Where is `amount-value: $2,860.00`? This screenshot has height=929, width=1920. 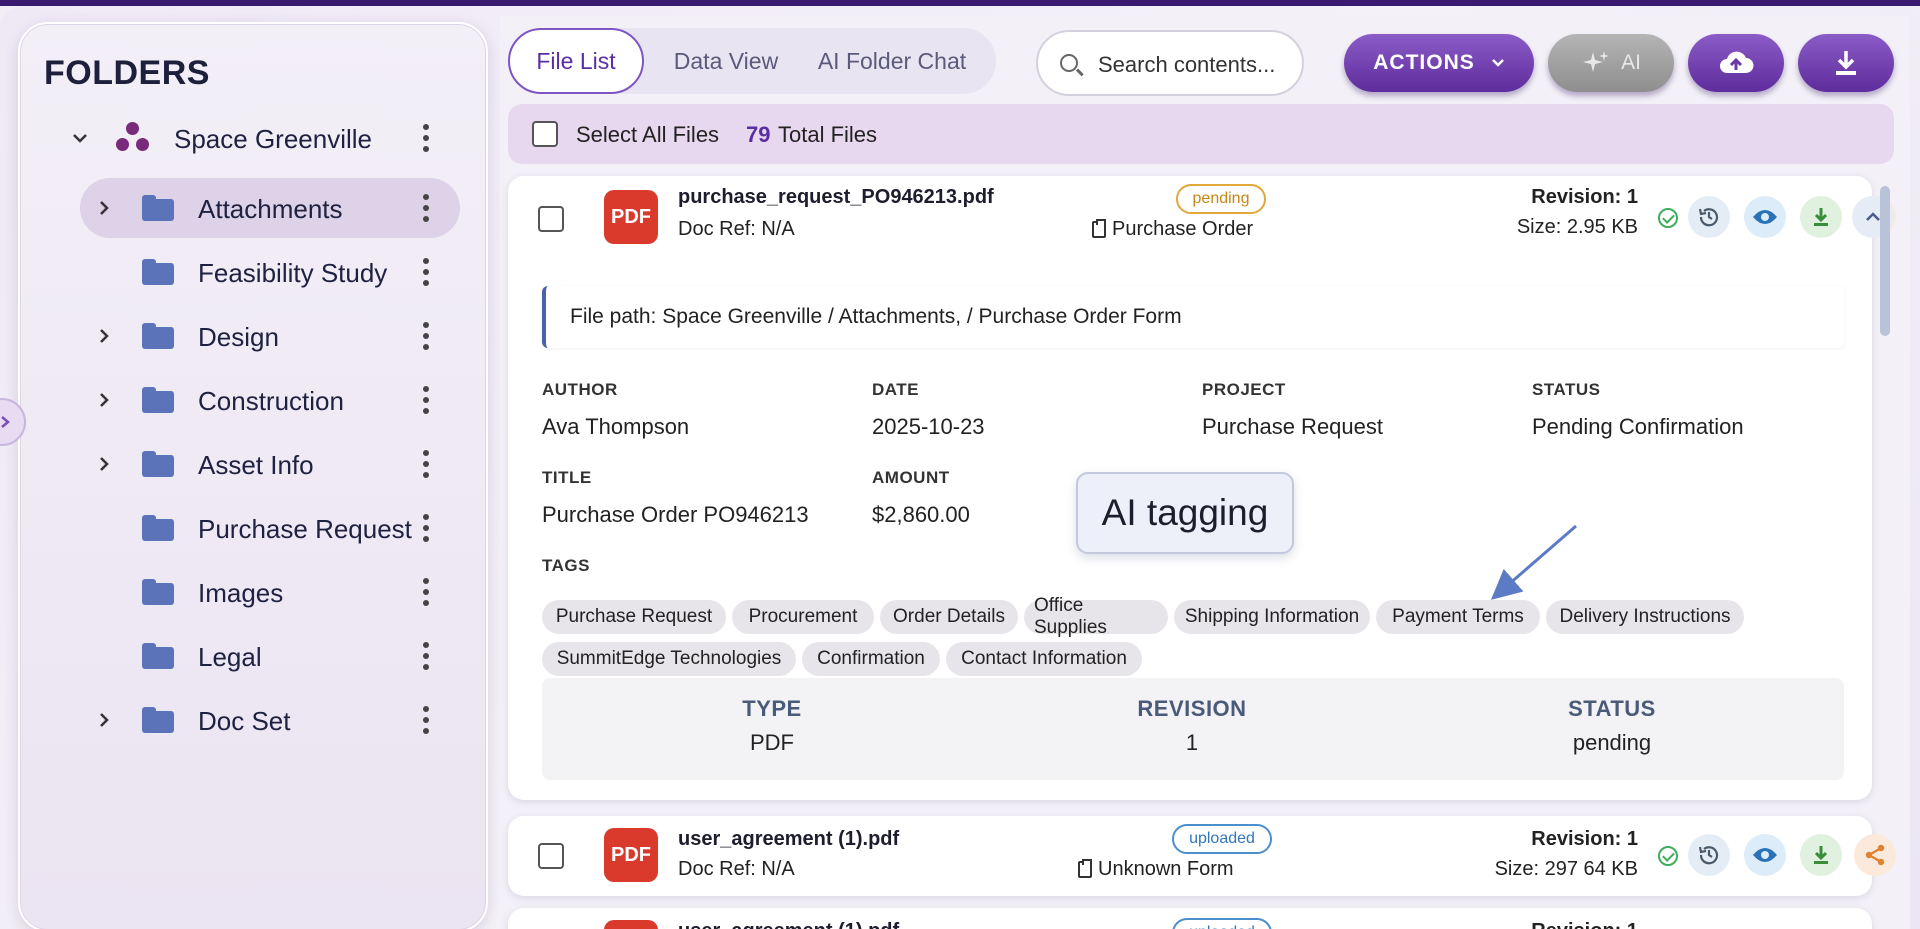 amount-value: $2,860.00 is located at coordinates (921, 514).